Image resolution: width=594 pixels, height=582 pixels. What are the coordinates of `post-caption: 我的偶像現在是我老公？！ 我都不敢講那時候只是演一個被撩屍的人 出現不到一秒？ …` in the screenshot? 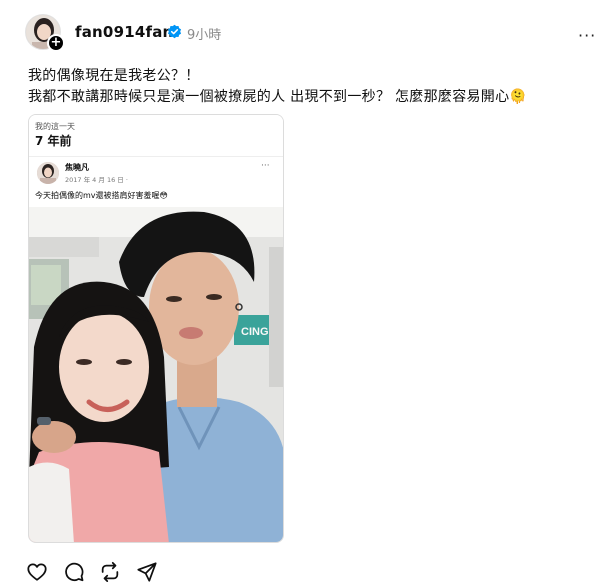 It's located at (277, 87).